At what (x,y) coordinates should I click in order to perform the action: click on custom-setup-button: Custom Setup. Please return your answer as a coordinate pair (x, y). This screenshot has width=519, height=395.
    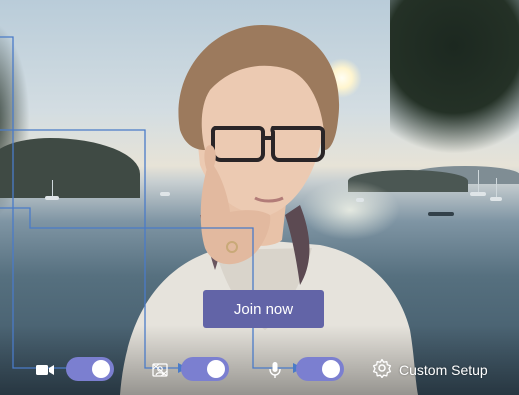
    Looking at the image, I should click on (430, 370).